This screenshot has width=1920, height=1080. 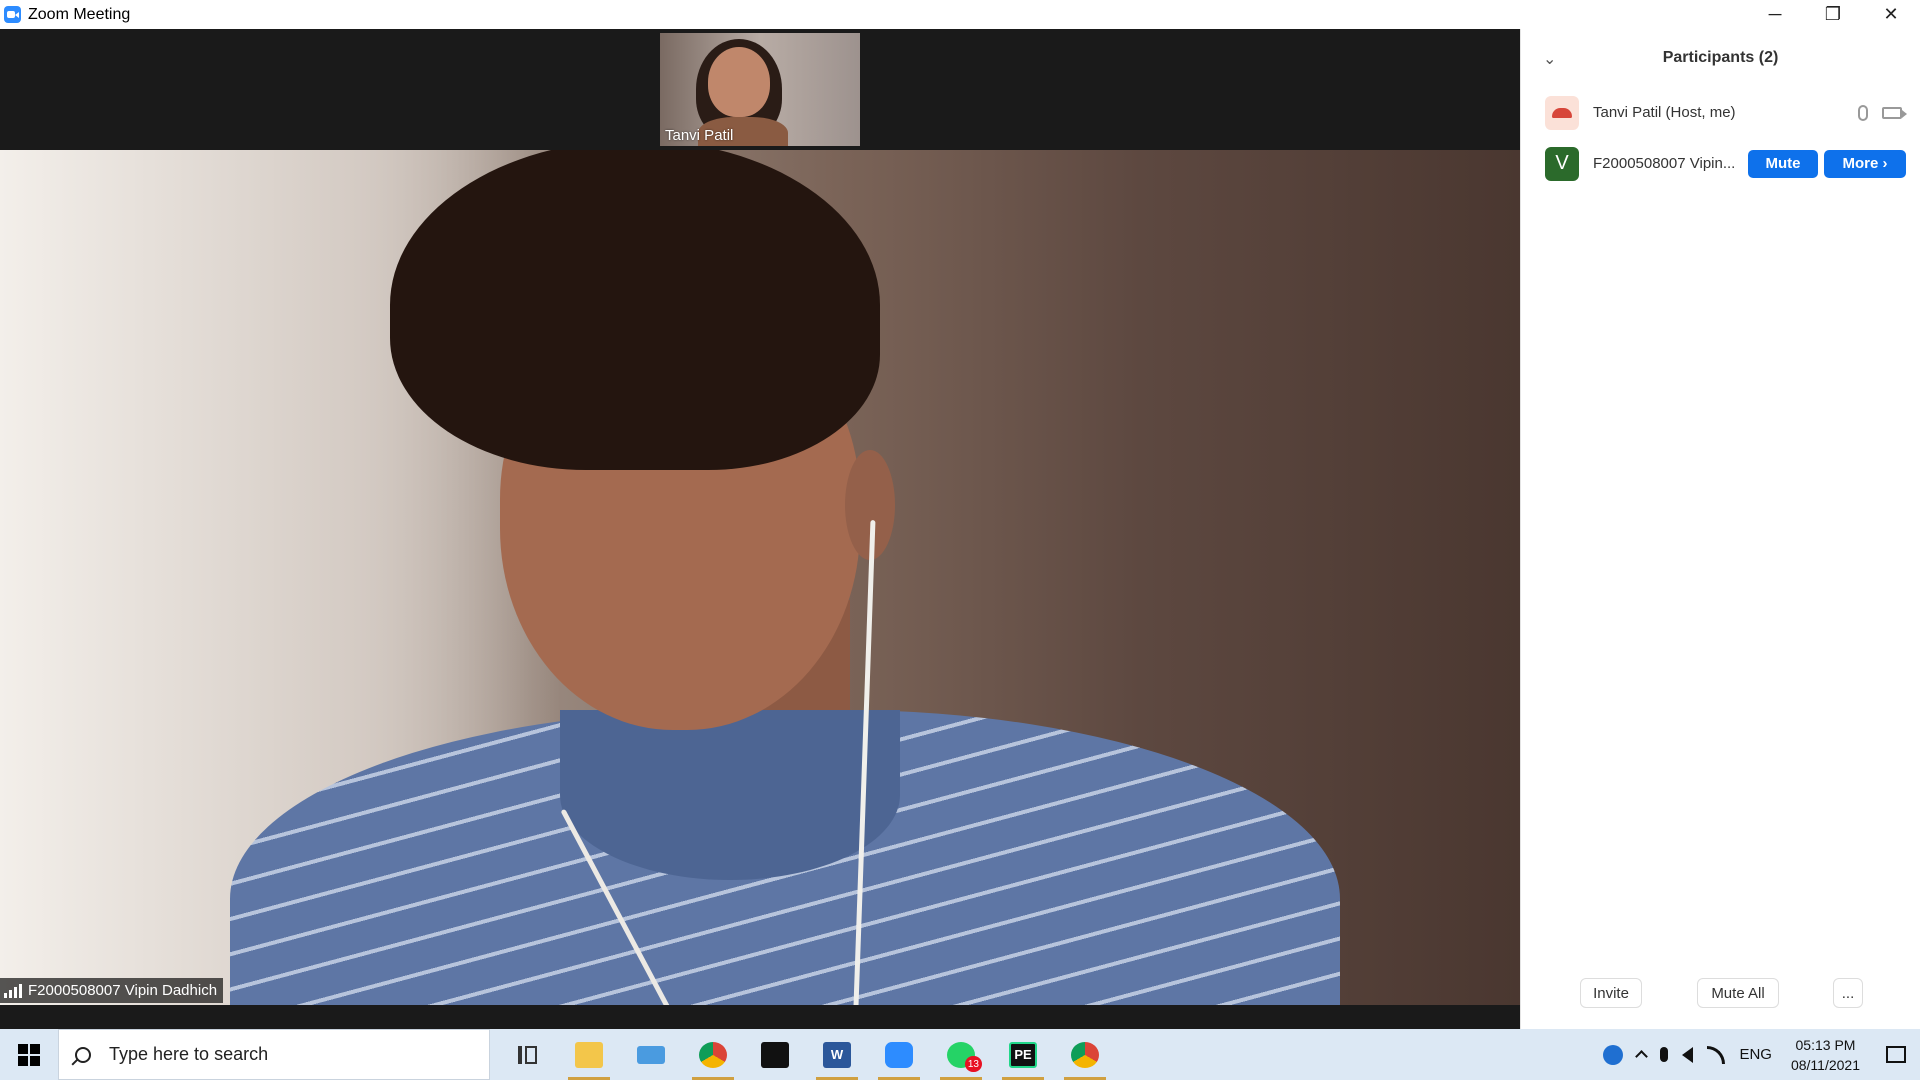 What do you see at coordinates (635, 310) in the screenshot?
I see `video-hair` at bounding box center [635, 310].